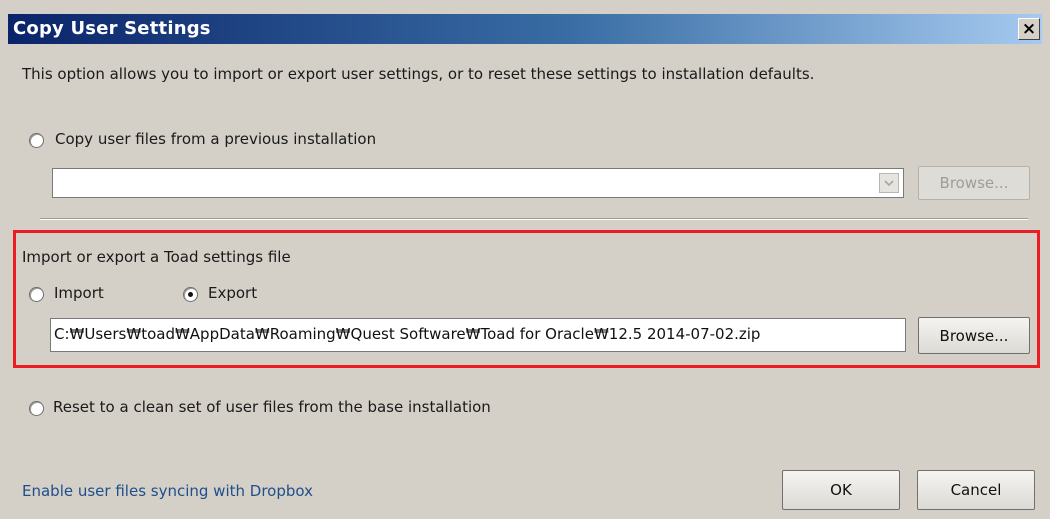 This screenshot has height=519, width=1050. I want to click on close-icon: ×, so click(1029, 28).